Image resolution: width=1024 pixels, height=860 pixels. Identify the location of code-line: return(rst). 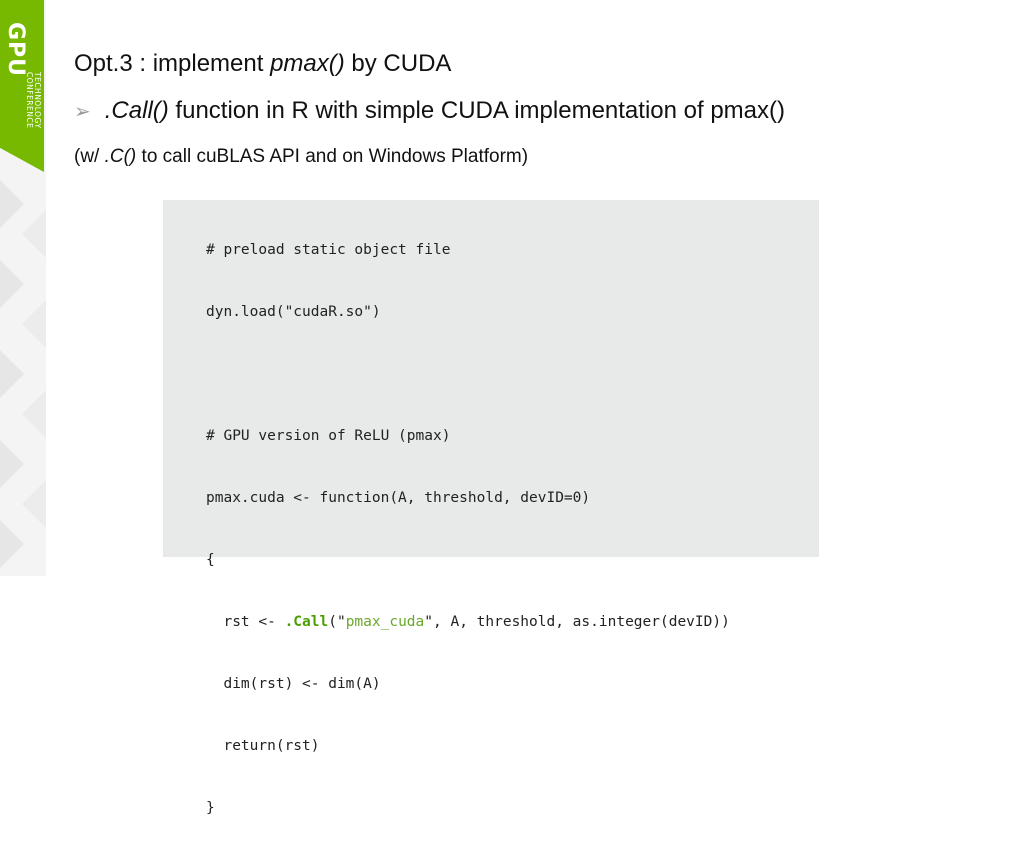
(263, 746).